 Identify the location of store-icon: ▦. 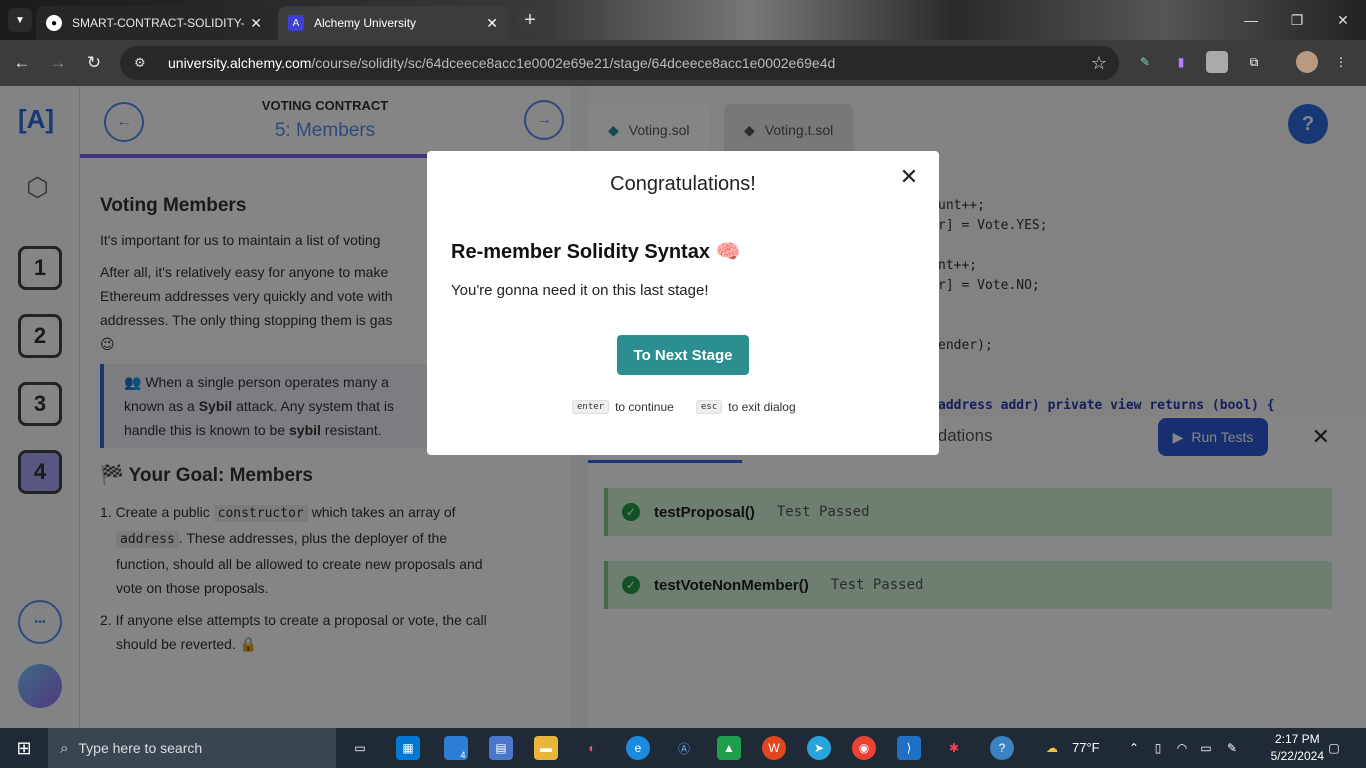
(408, 748).